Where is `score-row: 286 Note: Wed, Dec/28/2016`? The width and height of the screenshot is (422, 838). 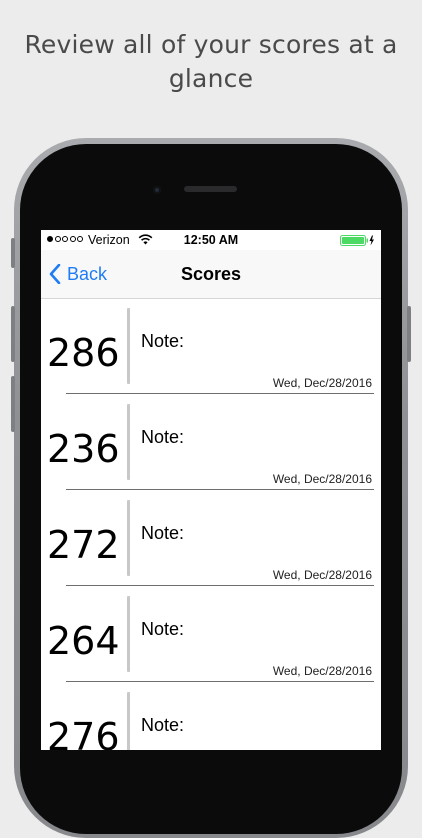 score-row: 286 Note: Wed, Dec/28/2016 is located at coordinates (211, 347).